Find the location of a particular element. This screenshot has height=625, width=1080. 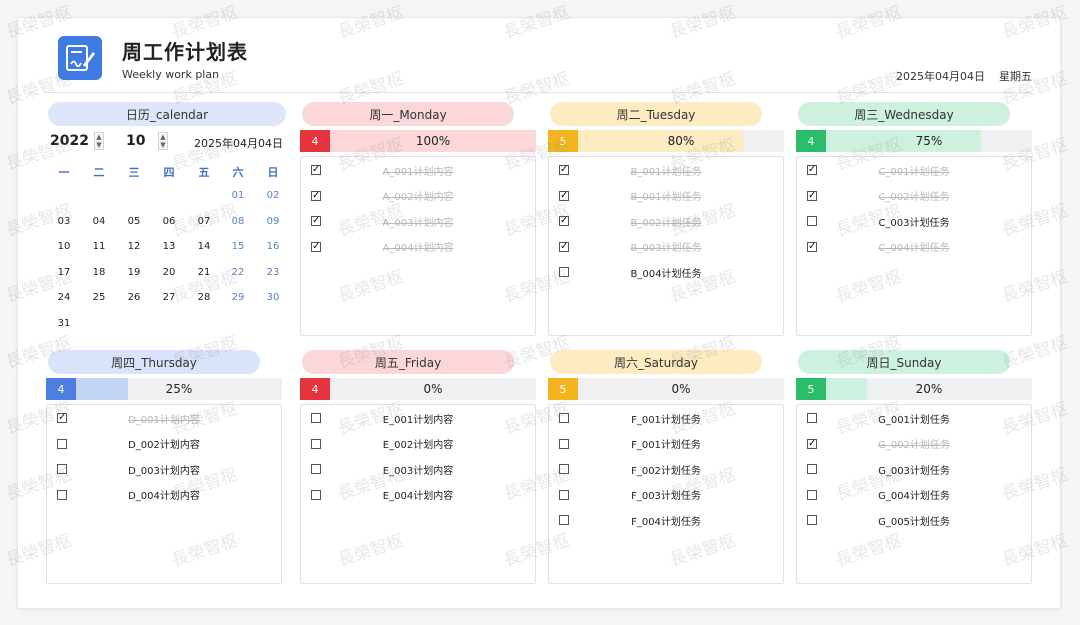

progress-bar: 5 0% is located at coordinates (666, 389).